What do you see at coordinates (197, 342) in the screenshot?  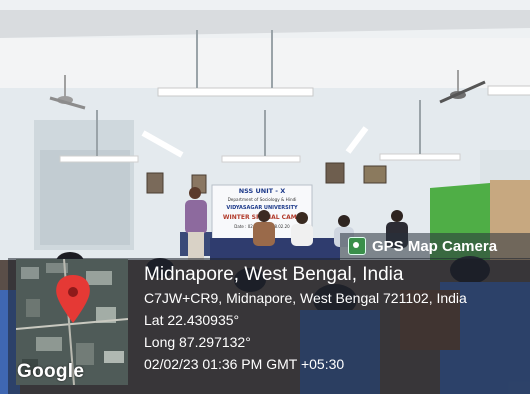 I see `location-longitude: Long 87.297132°` at bounding box center [197, 342].